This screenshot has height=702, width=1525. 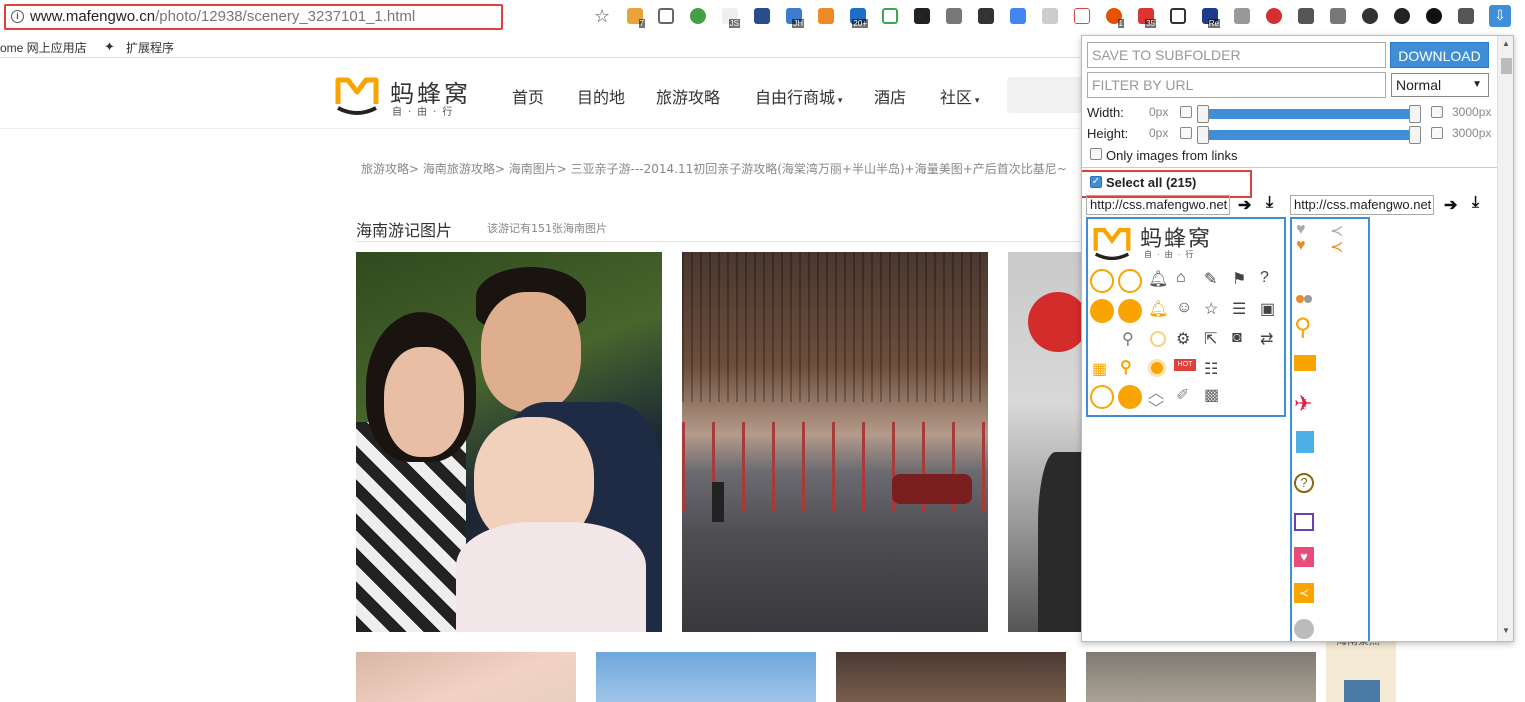 What do you see at coordinates (959, 96) in the screenshot?
I see `nav-community: 社区 ▾` at bounding box center [959, 96].